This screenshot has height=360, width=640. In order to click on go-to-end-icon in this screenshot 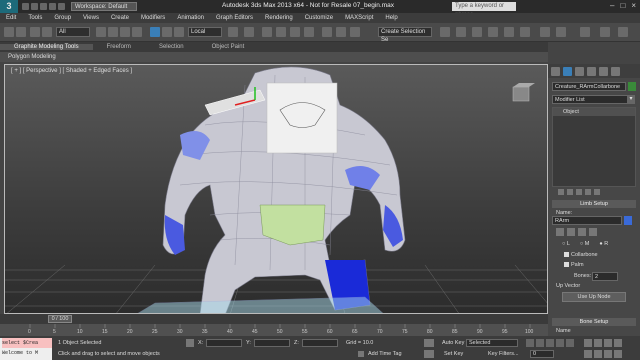, I will do `click(570, 343)`.